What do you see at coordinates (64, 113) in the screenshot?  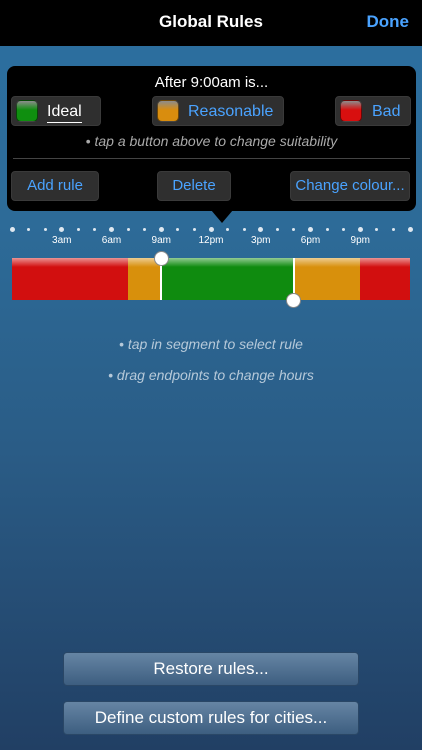 I see `ideal-label: Ideal` at bounding box center [64, 113].